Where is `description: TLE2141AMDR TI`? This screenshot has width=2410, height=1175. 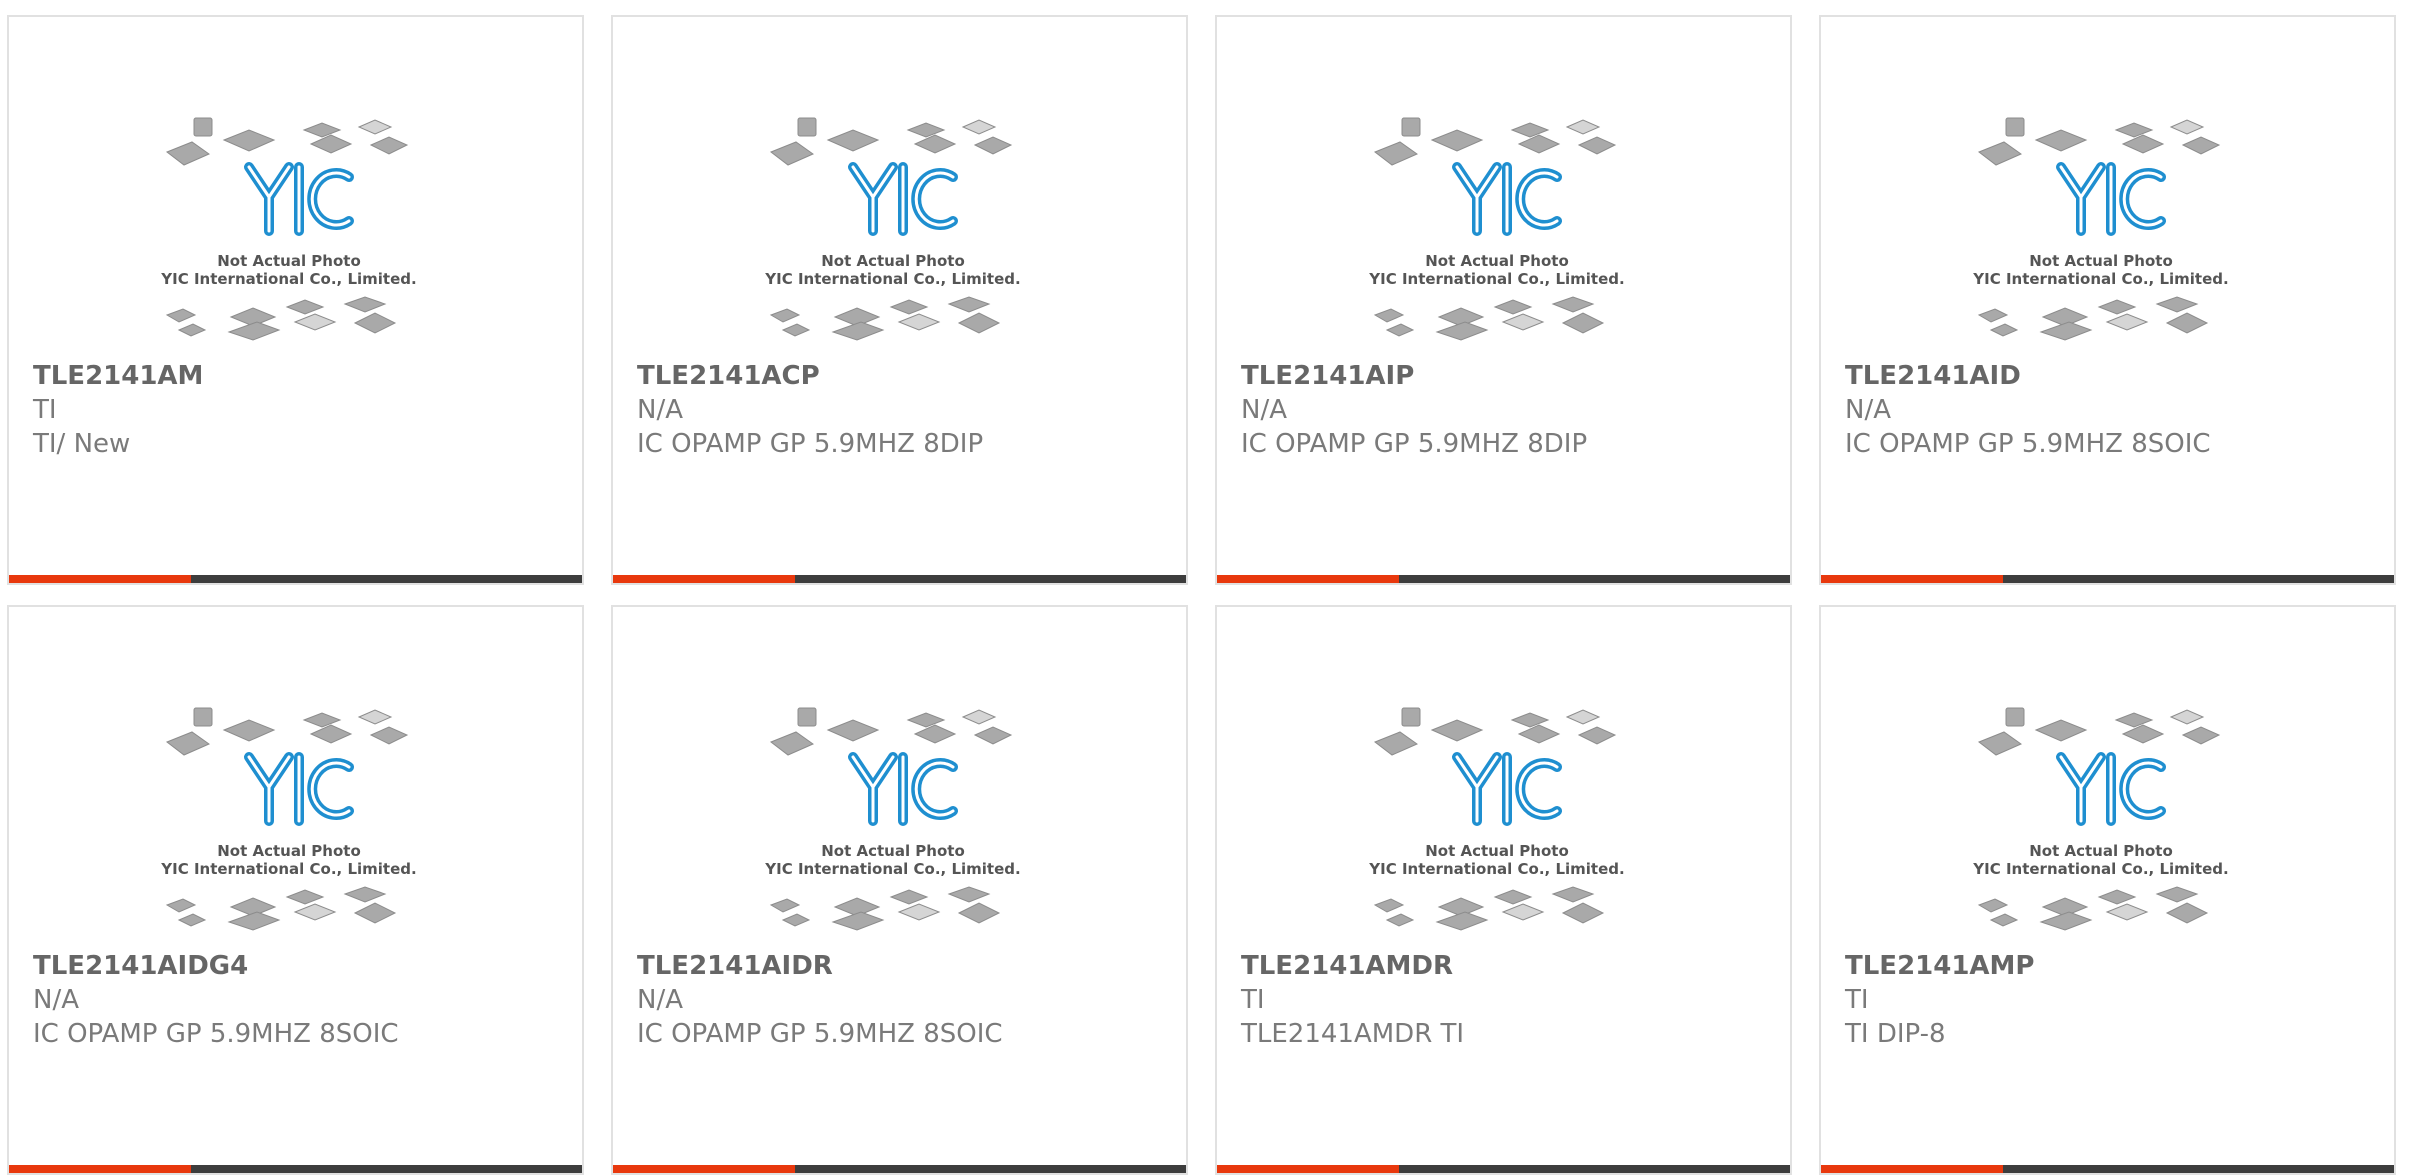
description: TLE2141AMDR TI is located at coordinates (1353, 1034).